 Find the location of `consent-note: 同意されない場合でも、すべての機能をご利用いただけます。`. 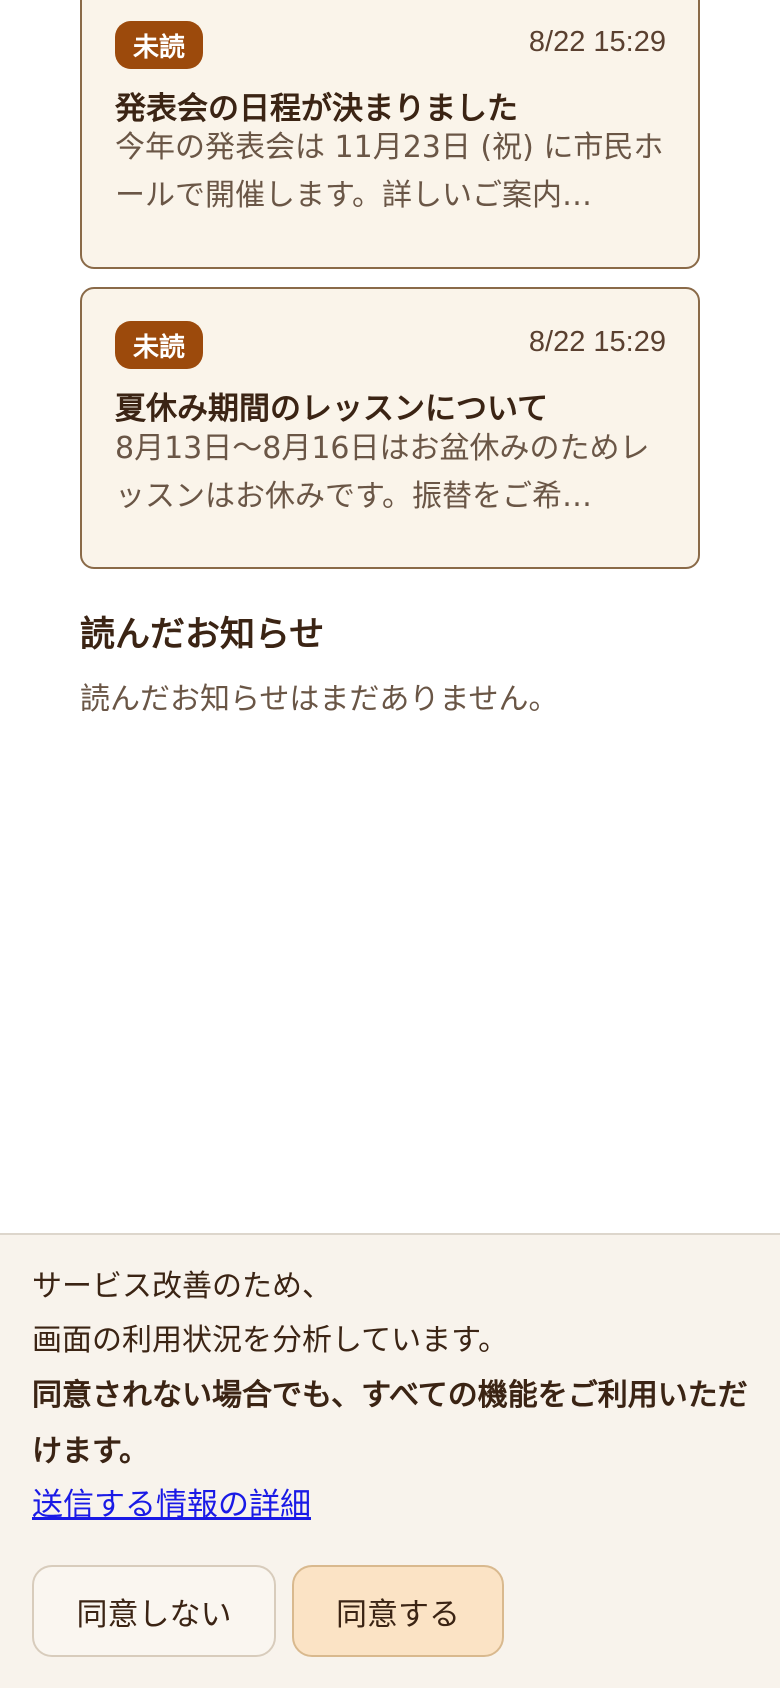

consent-note: 同意されない場合でも、すべての機能をご利用いただけます。 is located at coordinates (390, 1423).